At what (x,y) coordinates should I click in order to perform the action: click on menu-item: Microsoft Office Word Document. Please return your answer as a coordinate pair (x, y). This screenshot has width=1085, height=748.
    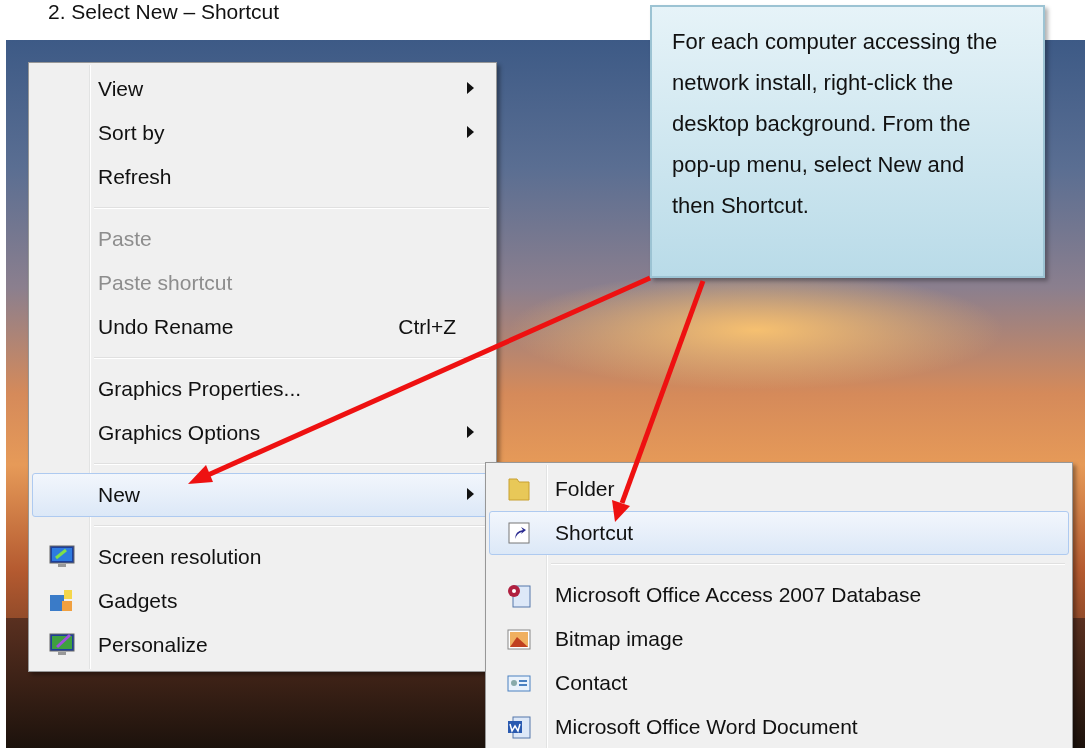
    Looking at the image, I should click on (779, 726).